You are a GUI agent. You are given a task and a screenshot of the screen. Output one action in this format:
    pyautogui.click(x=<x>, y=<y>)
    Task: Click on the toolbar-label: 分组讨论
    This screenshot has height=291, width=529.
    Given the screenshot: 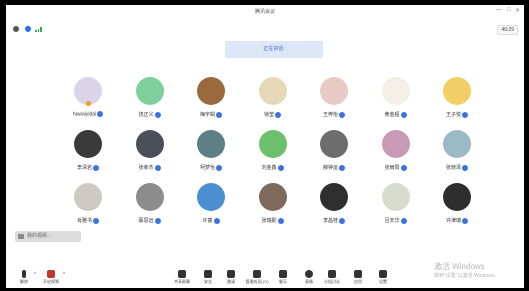 What is the action you would take?
    pyautogui.click(x=332, y=281)
    